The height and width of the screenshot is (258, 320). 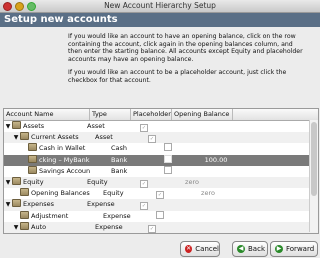 I want to click on account-name: Equity, so click(x=33, y=181).